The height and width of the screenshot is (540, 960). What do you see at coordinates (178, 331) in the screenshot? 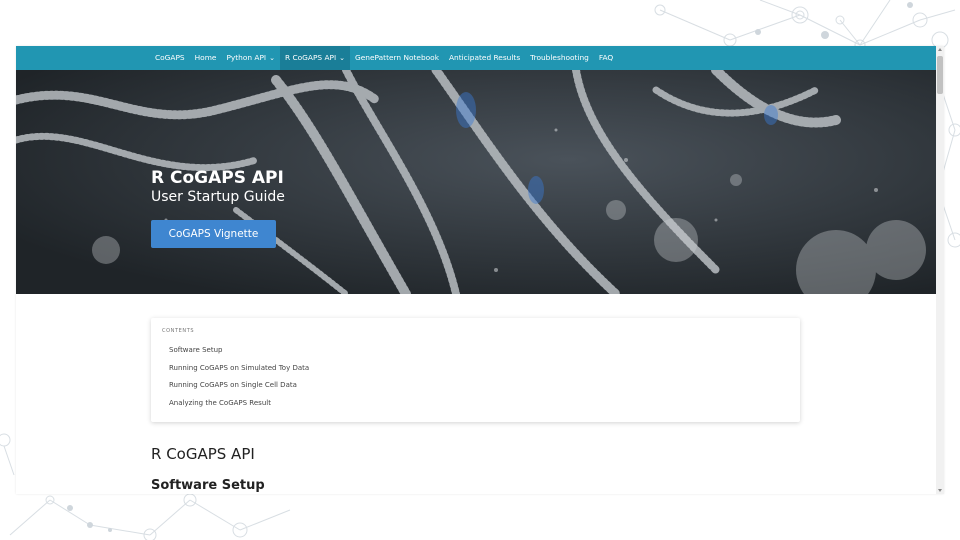
I see `toc-label: CONTENTS` at bounding box center [178, 331].